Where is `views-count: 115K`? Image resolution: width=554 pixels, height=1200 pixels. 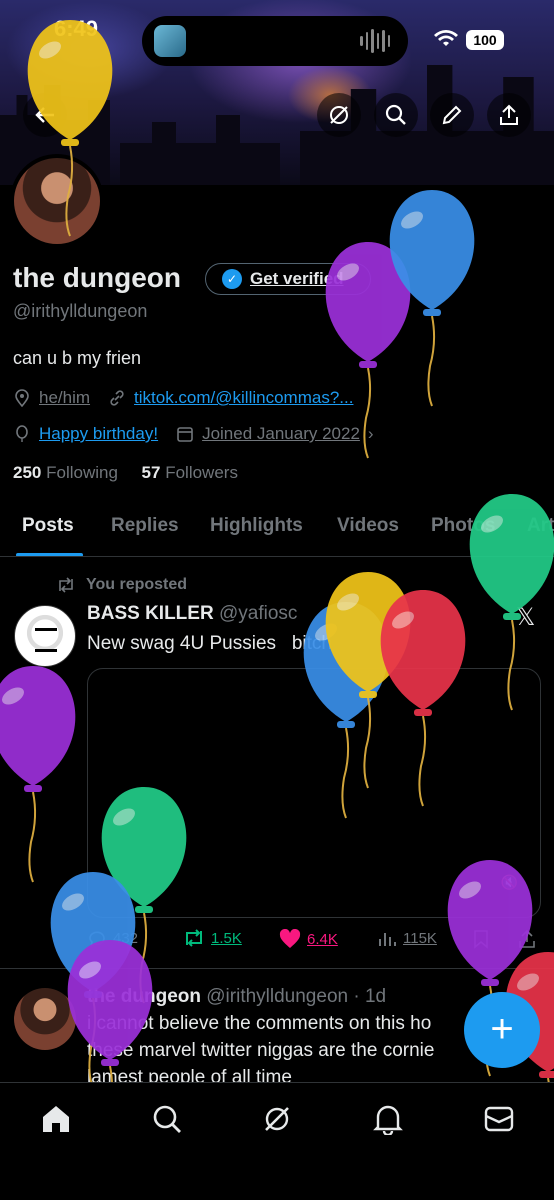
views-count: 115K is located at coordinates (420, 938).